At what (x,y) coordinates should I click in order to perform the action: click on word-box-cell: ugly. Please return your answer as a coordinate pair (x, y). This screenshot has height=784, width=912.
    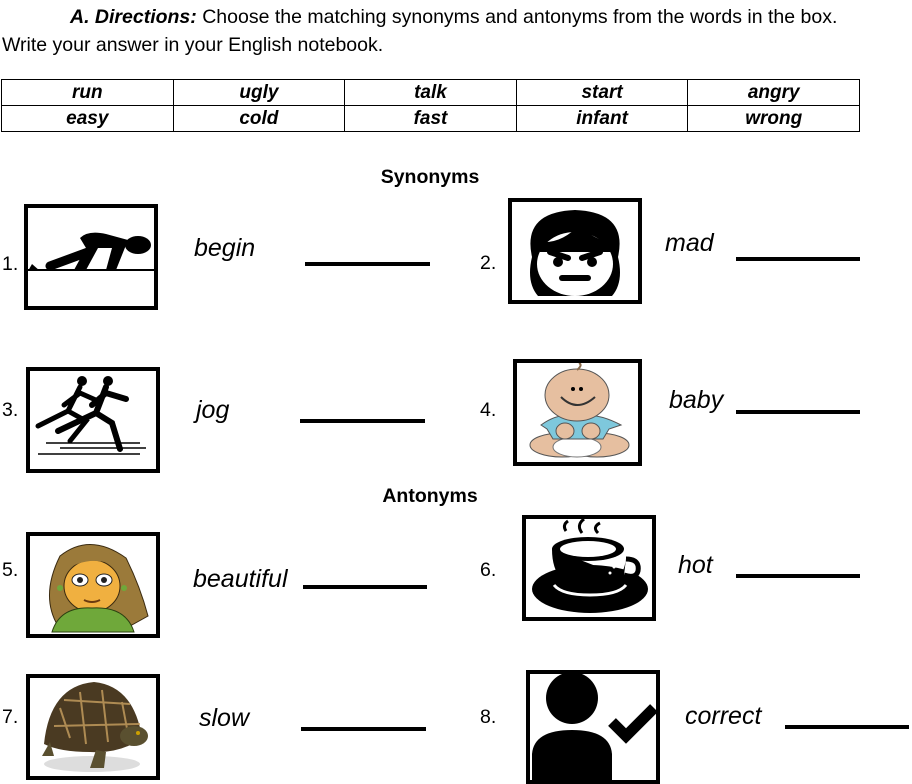
    Looking at the image, I should click on (259, 92).